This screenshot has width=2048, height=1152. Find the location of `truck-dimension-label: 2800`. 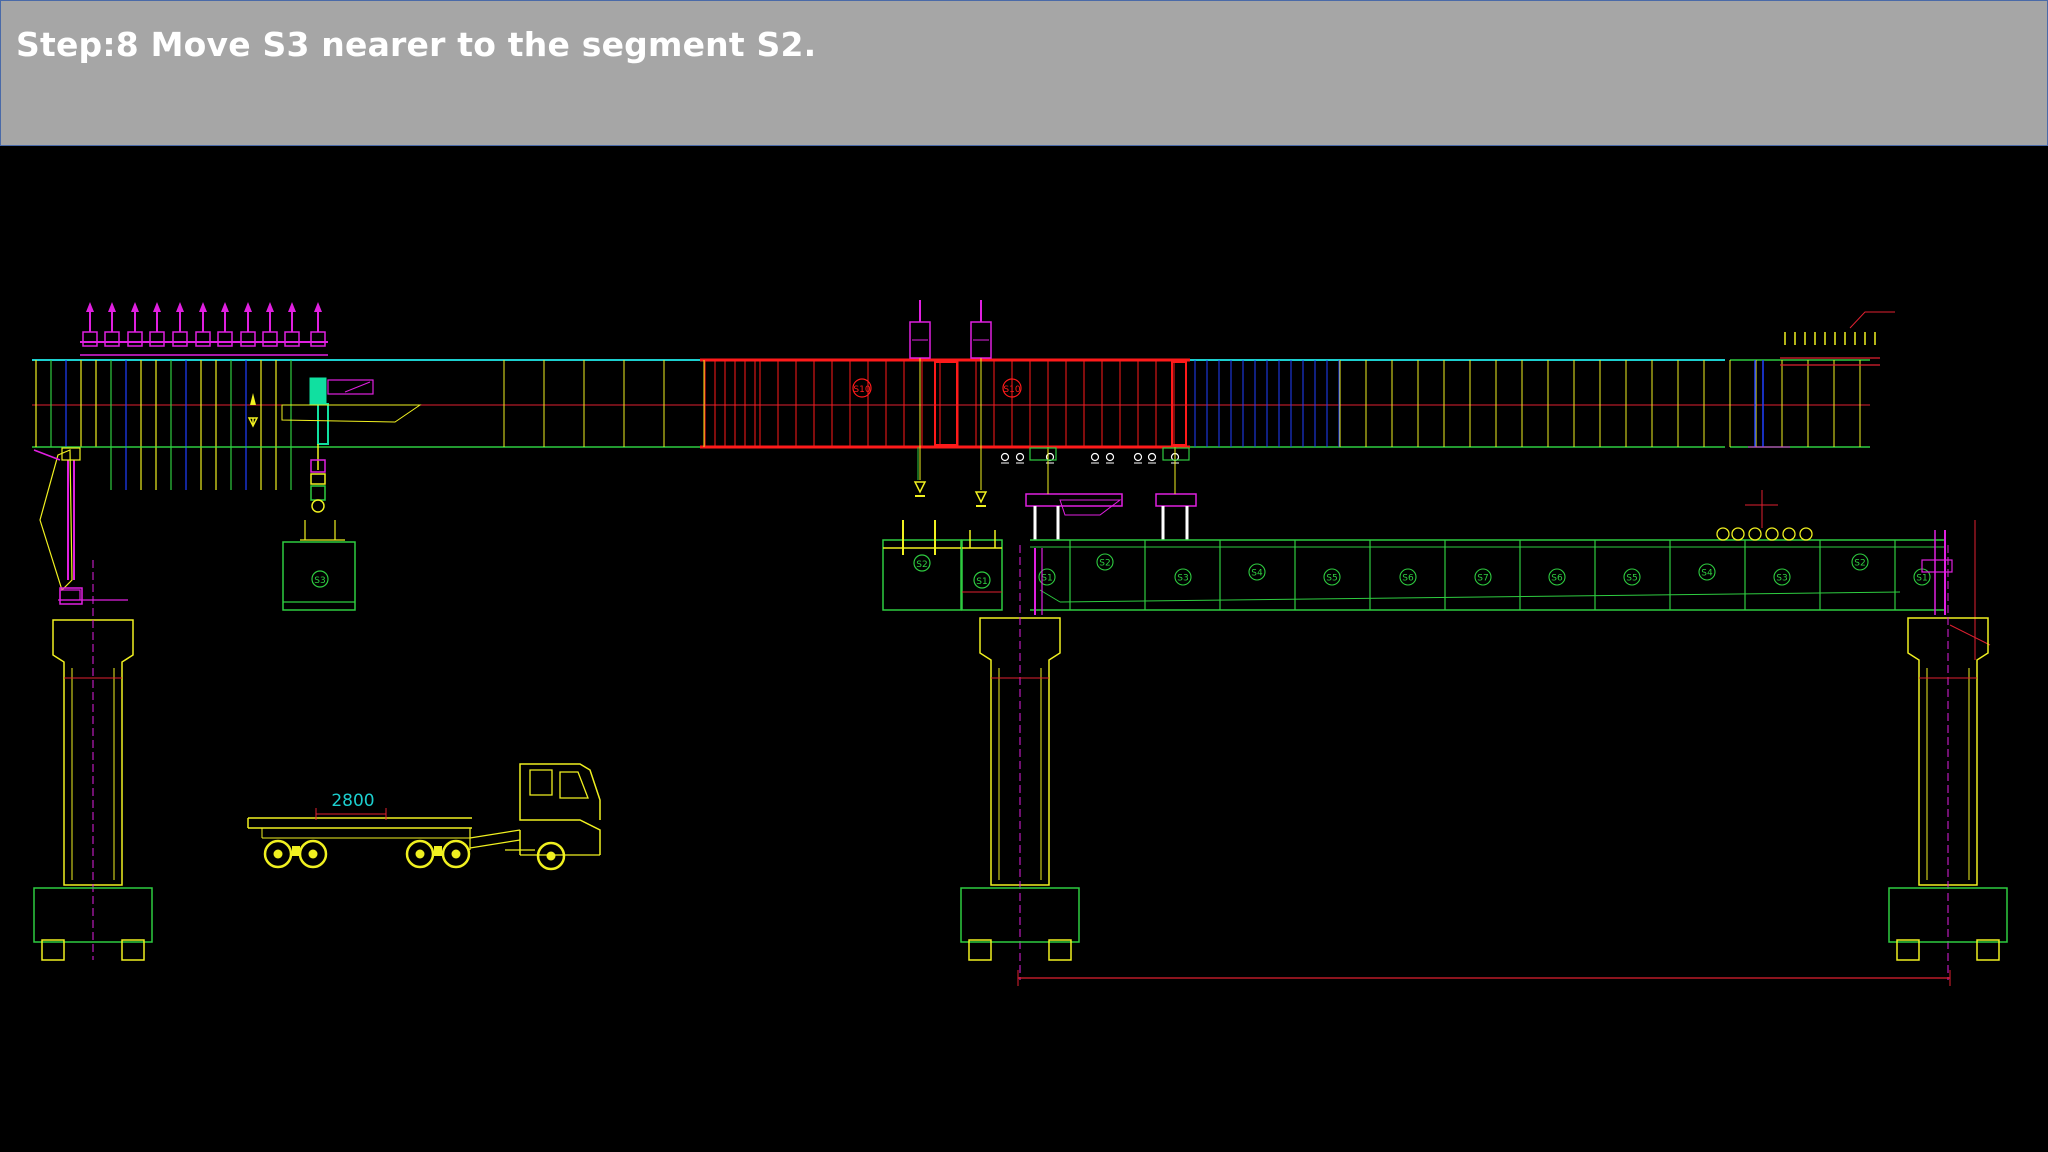

truck-dimension-label: 2800 is located at coordinates (352, 801).